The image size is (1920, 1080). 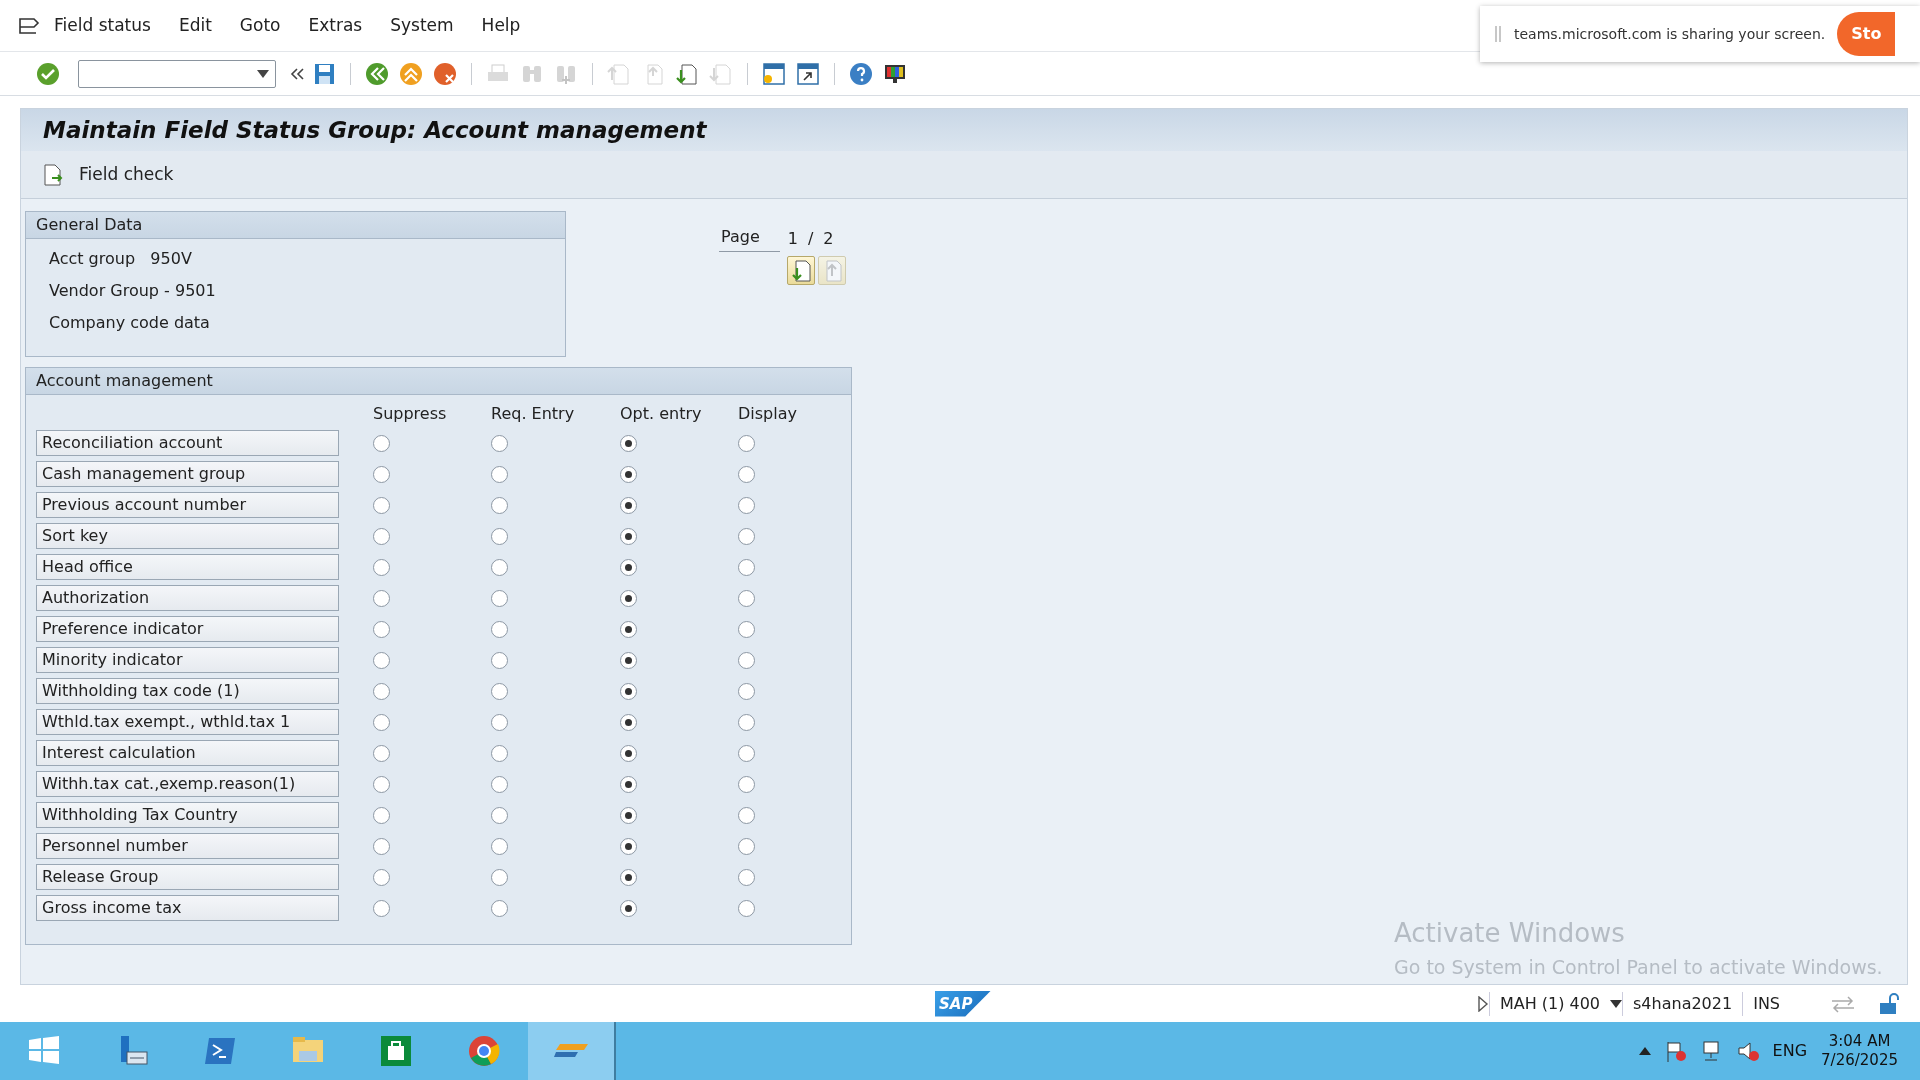 What do you see at coordinates (1766, 1003) in the screenshot?
I see `input-mode: INS` at bounding box center [1766, 1003].